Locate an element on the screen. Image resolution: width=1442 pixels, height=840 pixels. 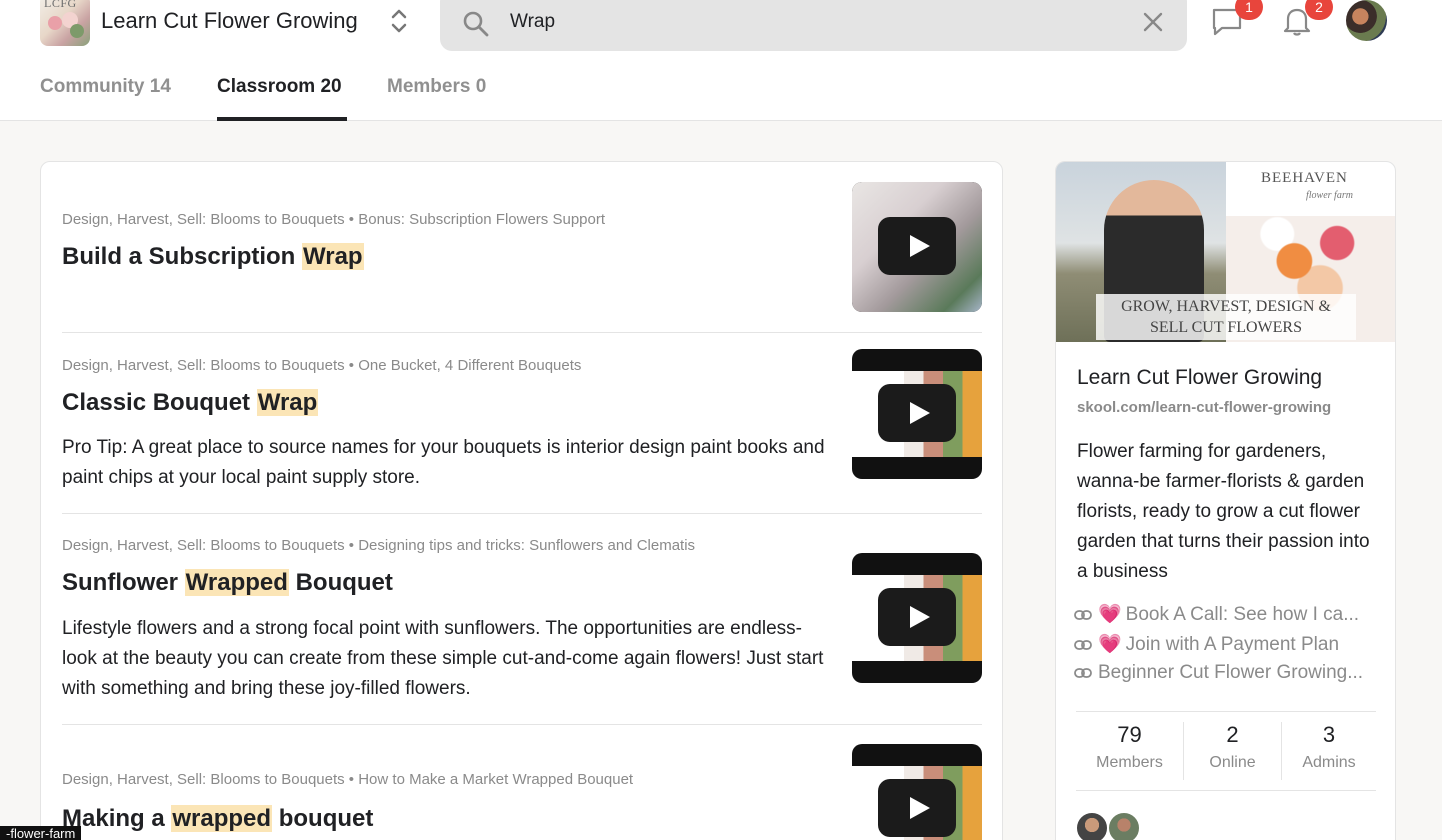
cover-brand-sub: flower farm is located at coordinates (1329, 195).